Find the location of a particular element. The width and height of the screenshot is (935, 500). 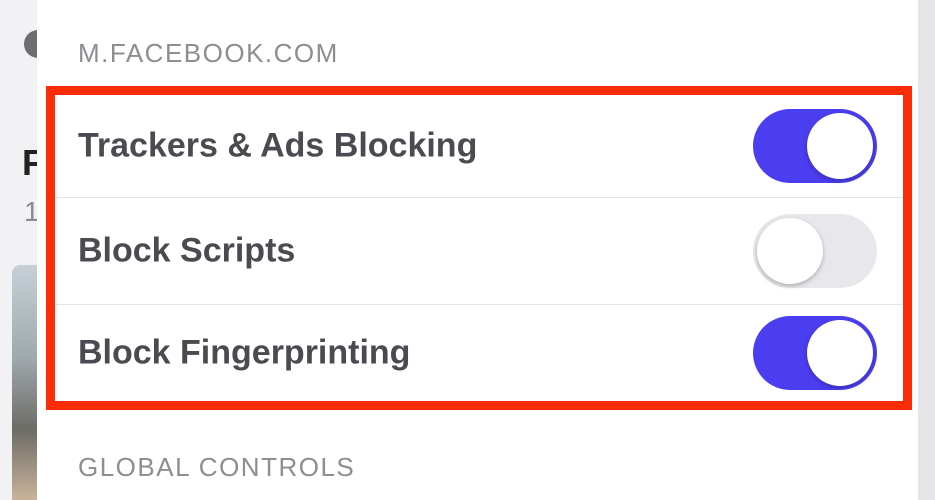

setting-label: Trackers & Ads Blocking is located at coordinates (278, 145).